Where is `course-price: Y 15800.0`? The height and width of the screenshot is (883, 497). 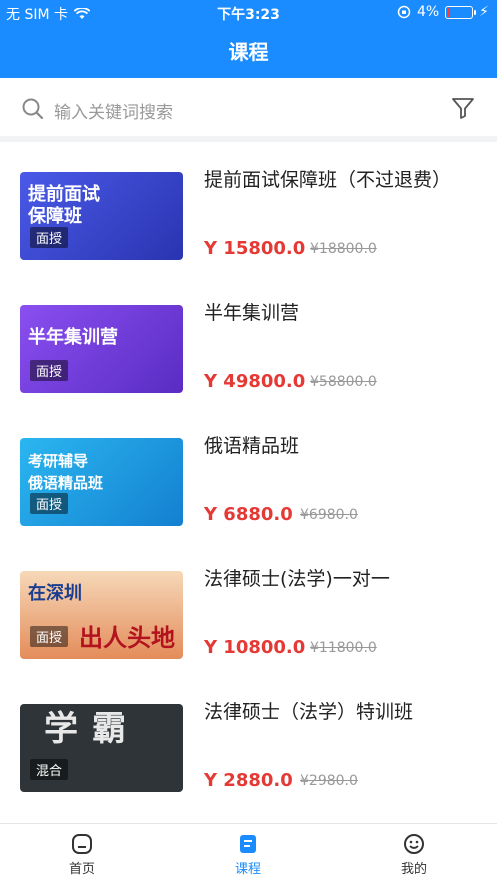 course-price: Y 15800.0 is located at coordinates (255, 248).